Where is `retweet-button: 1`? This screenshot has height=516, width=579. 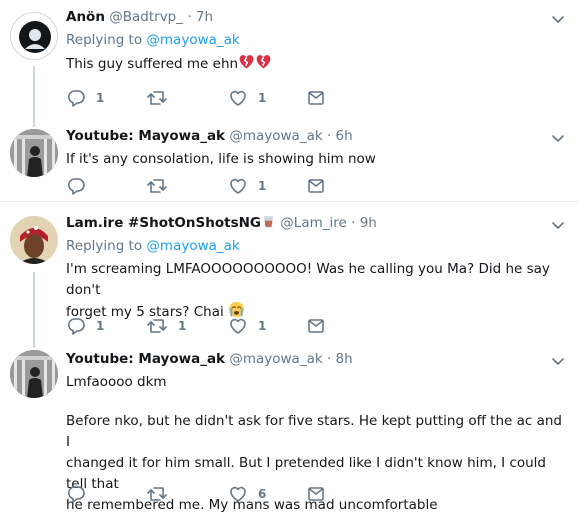
retweet-button: 1 is located at coordinates (166, 326).